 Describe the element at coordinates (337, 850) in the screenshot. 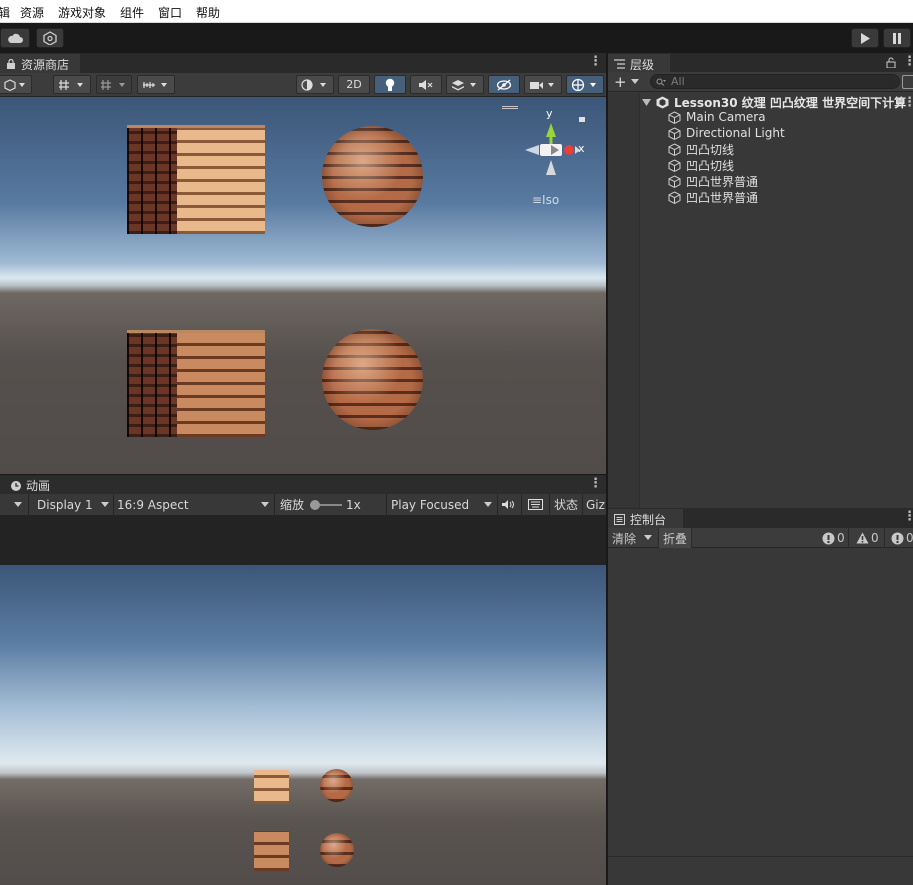

I see `game-sphere-world` at that location.